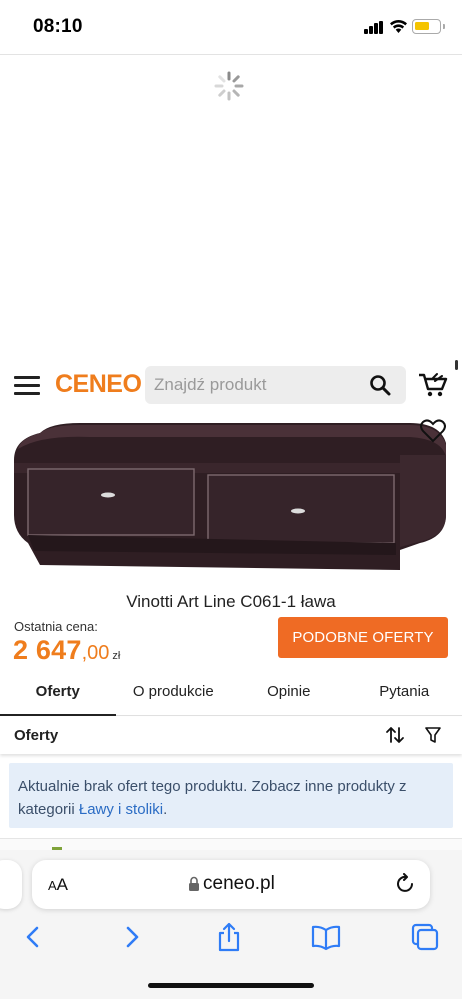  I want to click on info-suffix: ., so click(165, 809).